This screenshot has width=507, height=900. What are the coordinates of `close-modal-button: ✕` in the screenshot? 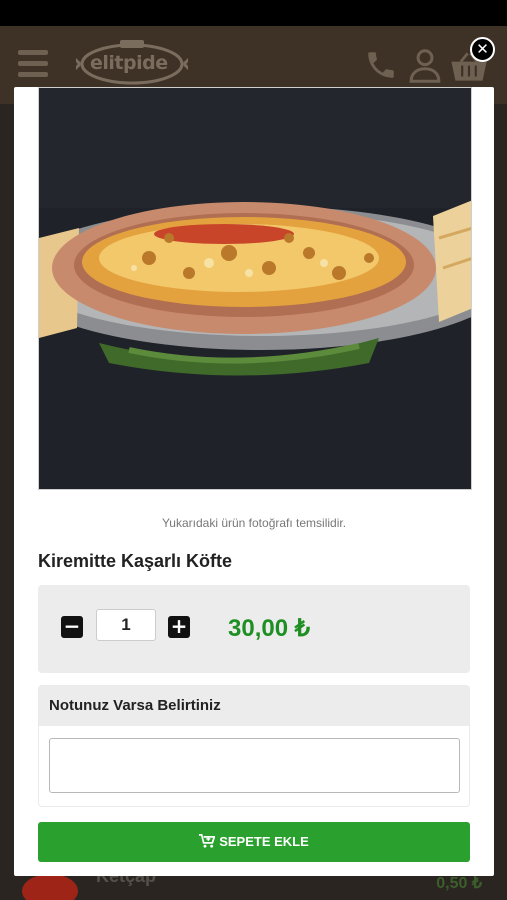 It's located at (482, 49).